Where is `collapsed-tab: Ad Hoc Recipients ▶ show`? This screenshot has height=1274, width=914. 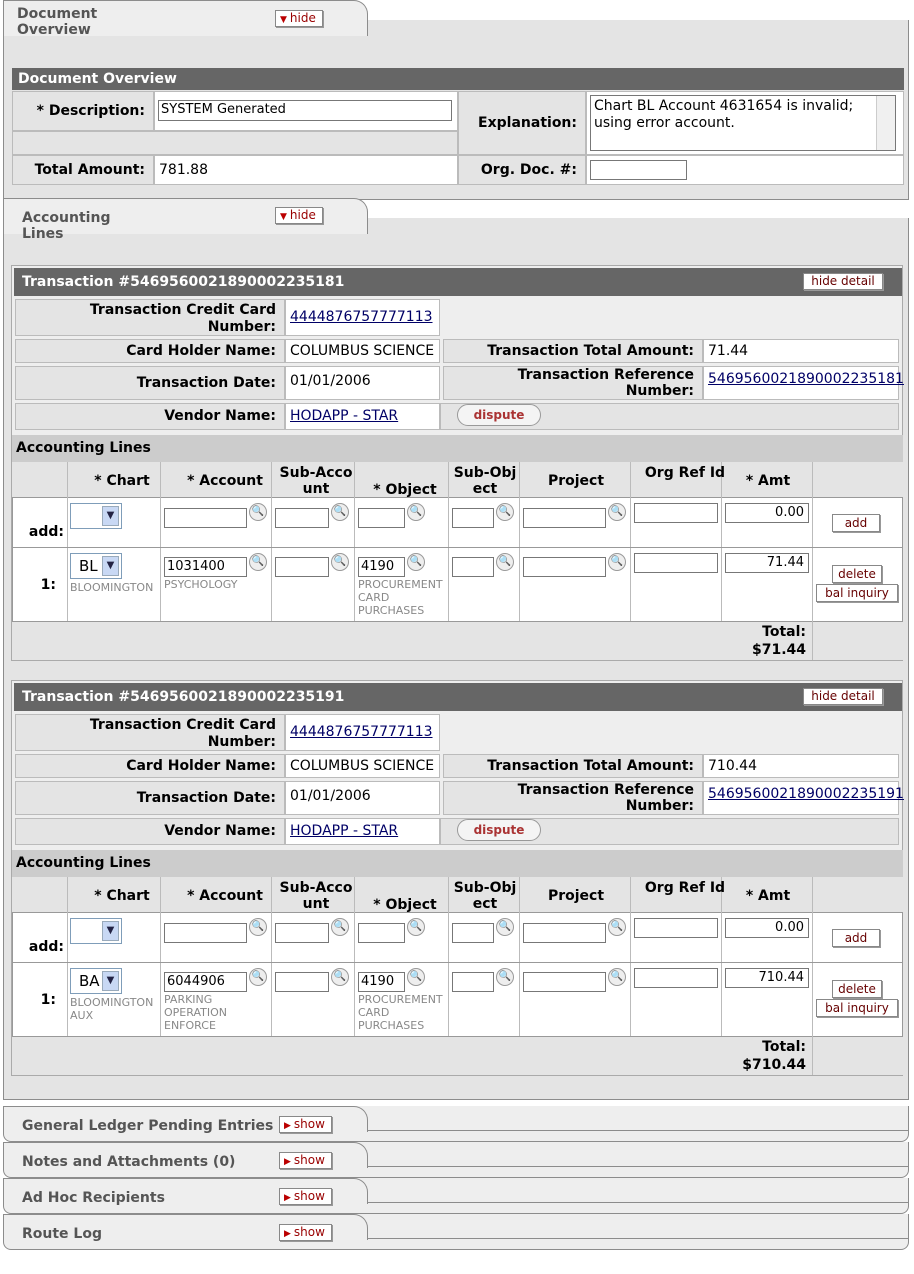 collapsed-tab: Ad Hoc Recipients ▶ show is located at coordinates (456, 1196).